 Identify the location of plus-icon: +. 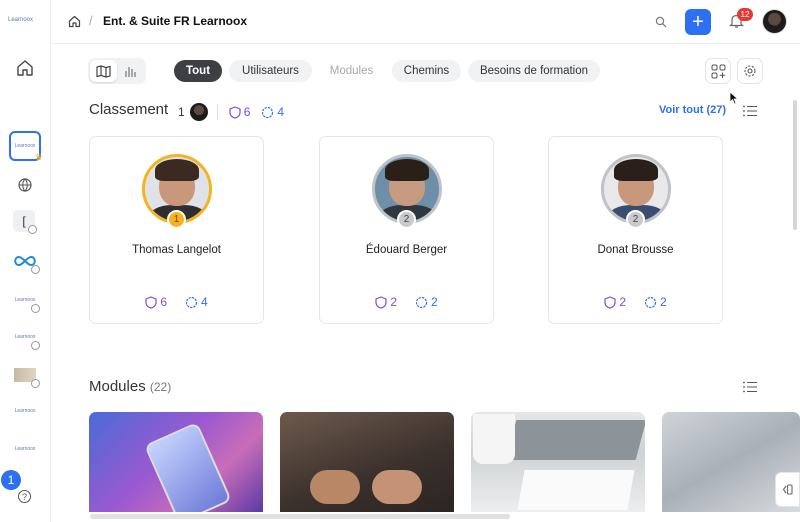
(698, 22).